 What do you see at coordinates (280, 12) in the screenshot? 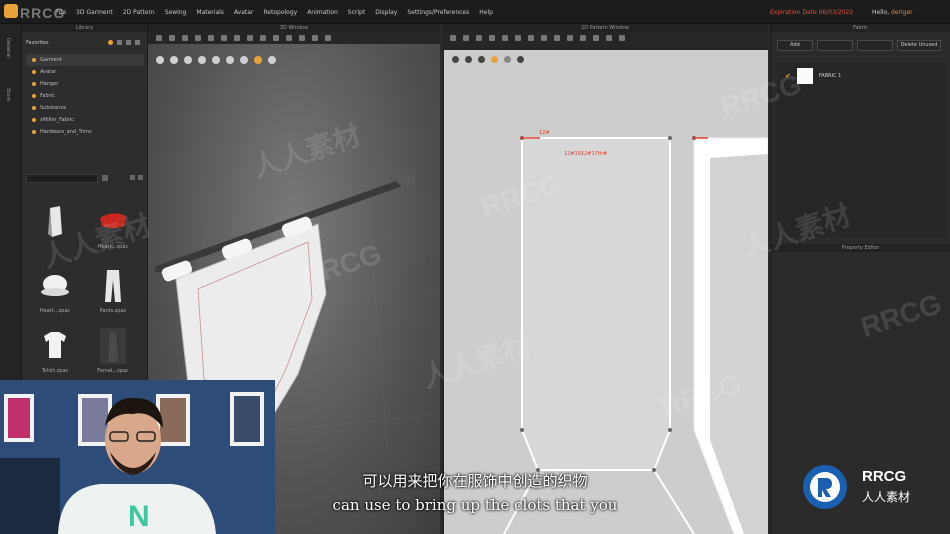
I see `menu-retopology: Retopology` at bounding box center [280, 12].